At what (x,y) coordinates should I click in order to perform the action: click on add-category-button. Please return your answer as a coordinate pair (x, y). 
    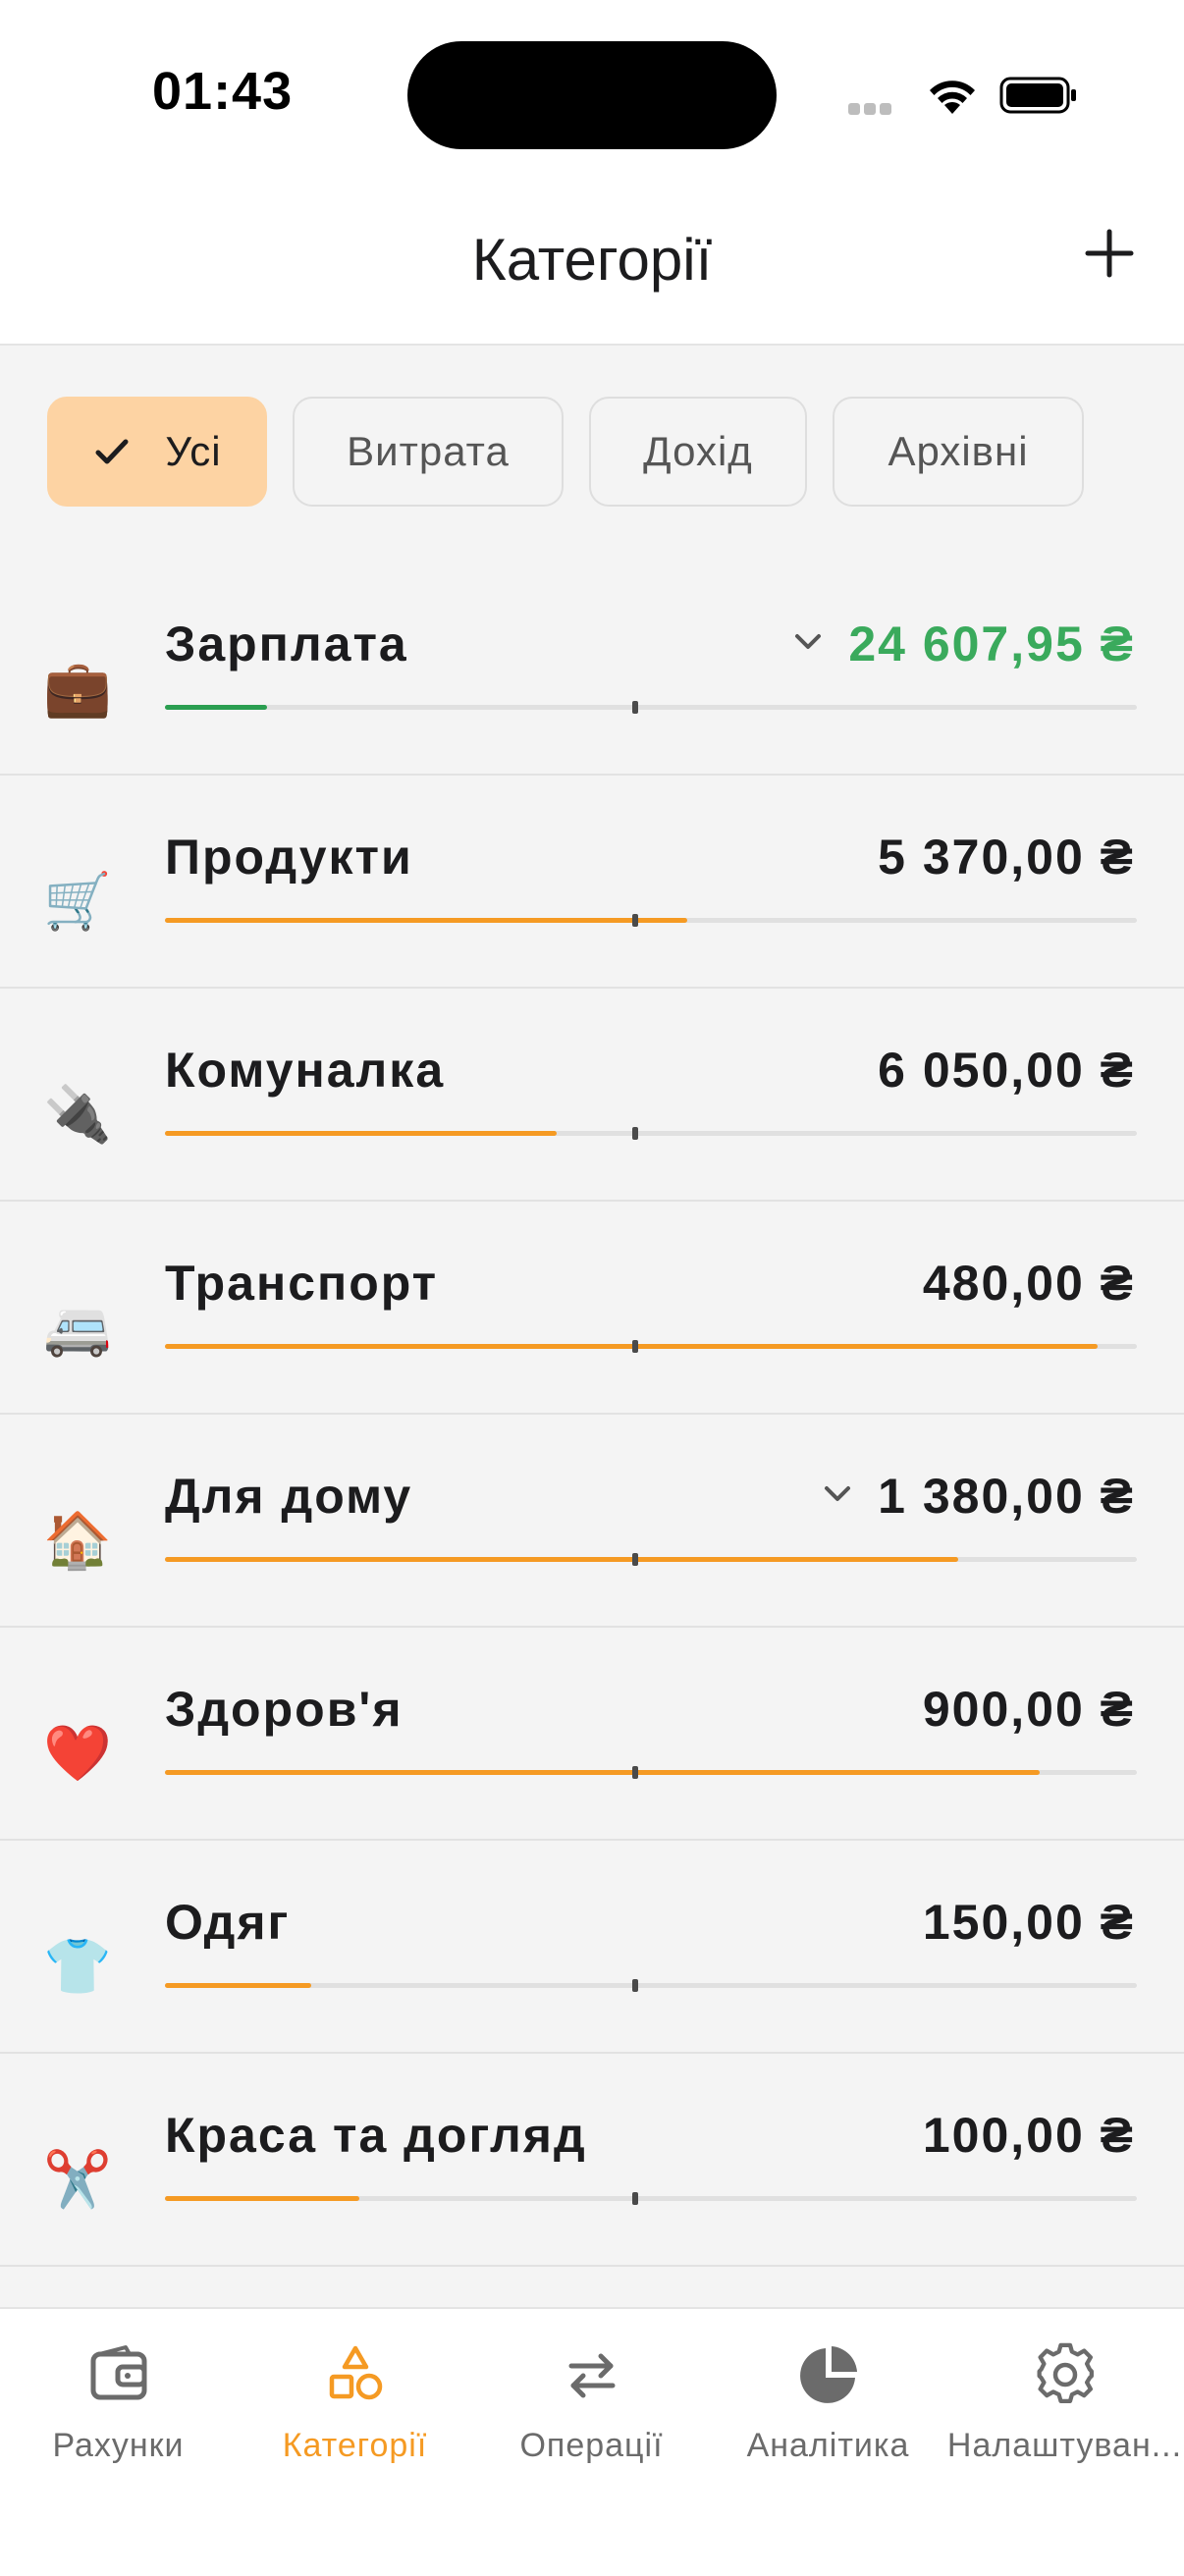
    Looking at the image, I should click on (1109, 253).